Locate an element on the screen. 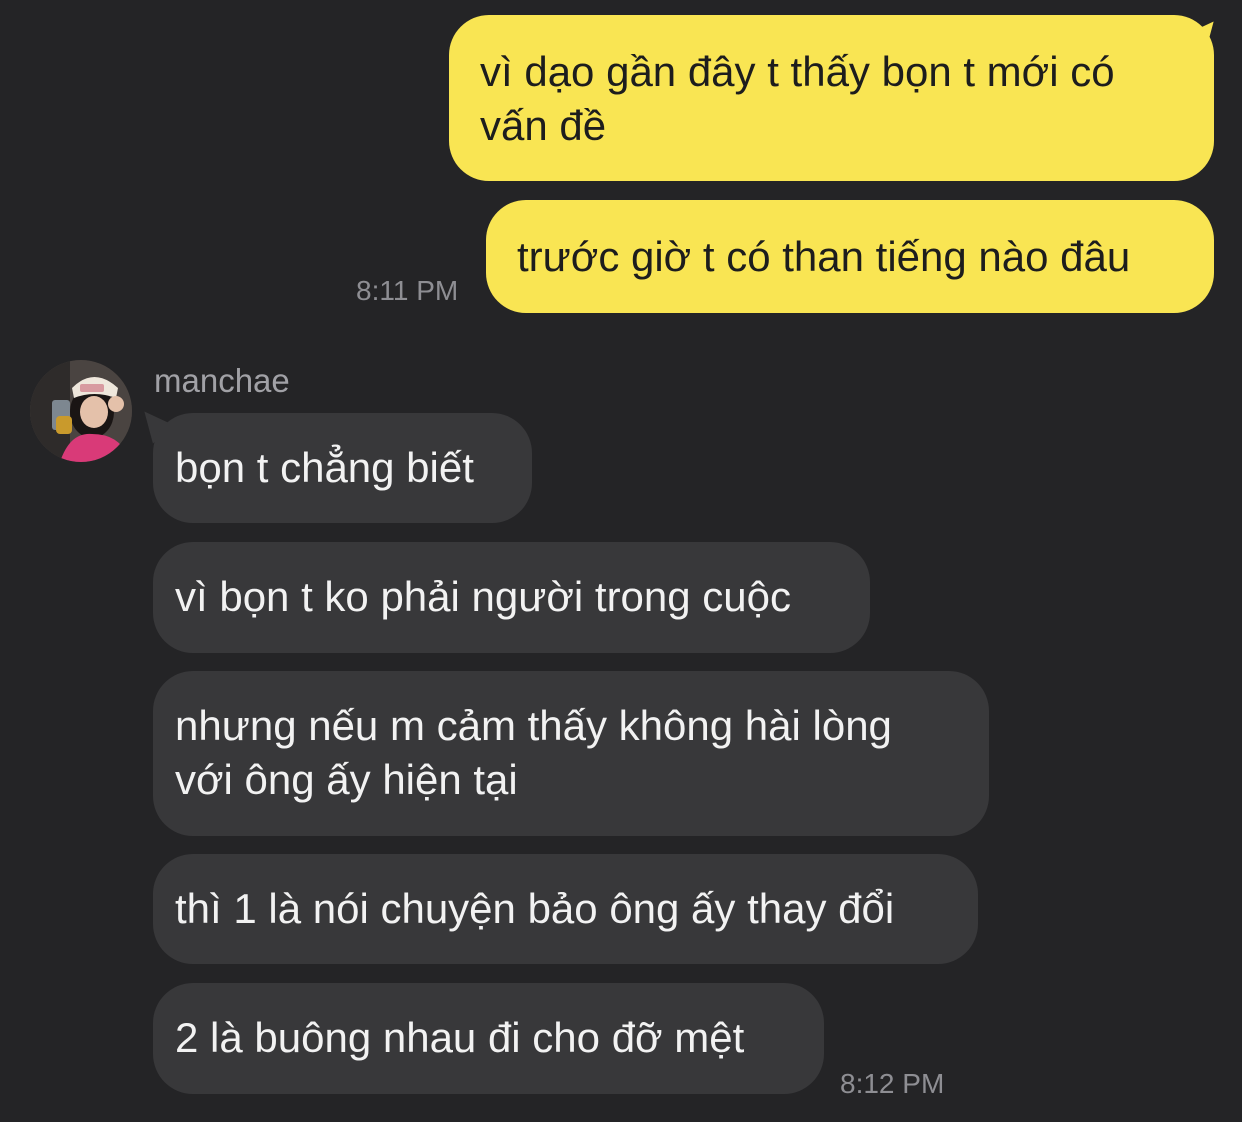 The height and width of the screenshot is (1122, 1242). incoming-message: bọn t chẳng biết is located at coordinates (342, 468).